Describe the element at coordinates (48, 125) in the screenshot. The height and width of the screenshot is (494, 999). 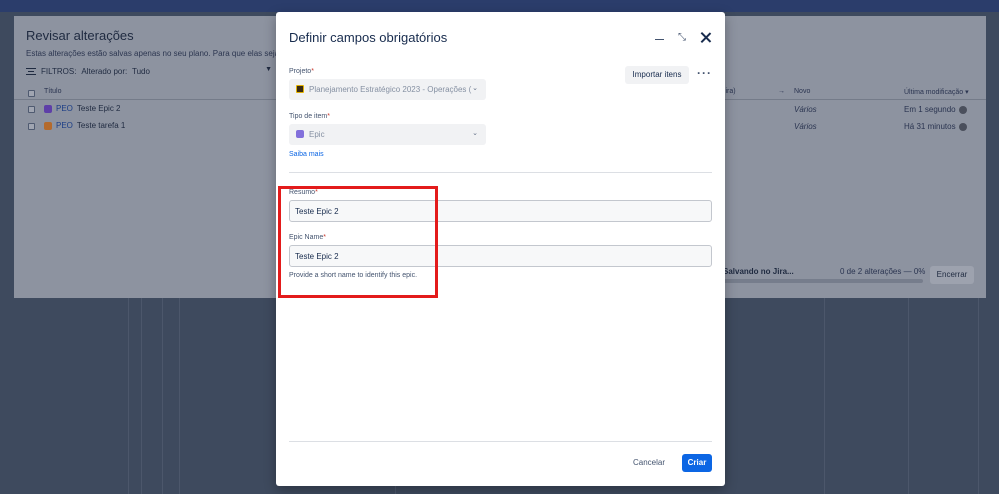
I see `task-icon` at that location.